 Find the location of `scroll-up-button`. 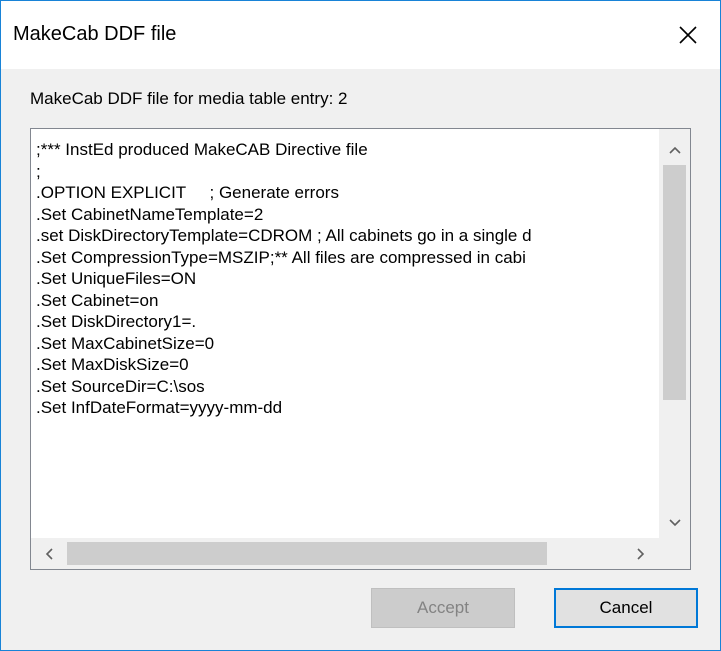

scroll-up-button is located at coordinates (674, 150).